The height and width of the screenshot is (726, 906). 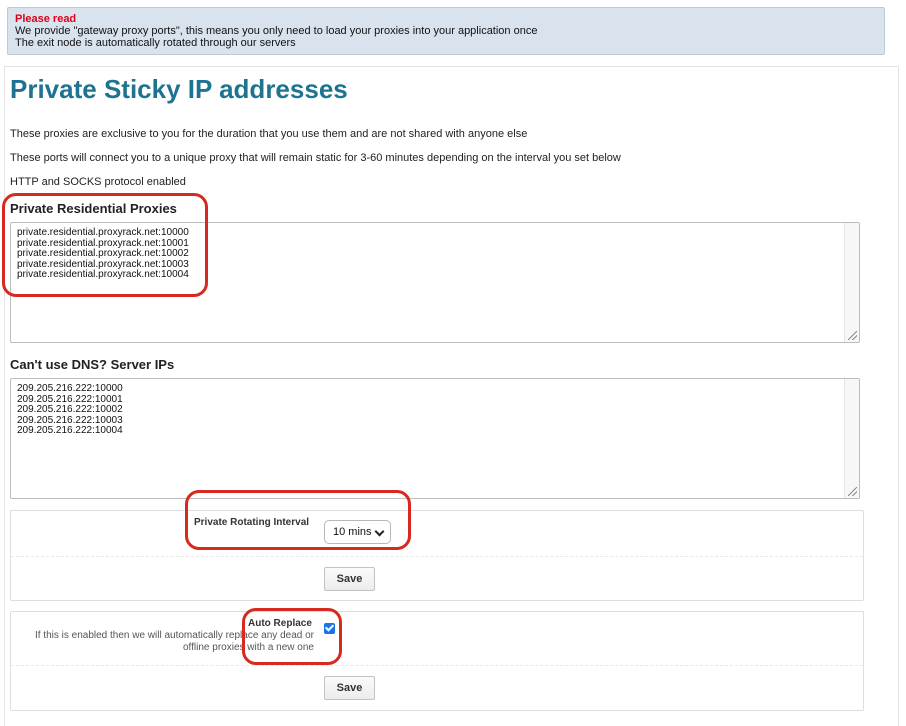 I want to click on server-ip-entry: 209.205.216.222:10003, so click(x=70, y=420).